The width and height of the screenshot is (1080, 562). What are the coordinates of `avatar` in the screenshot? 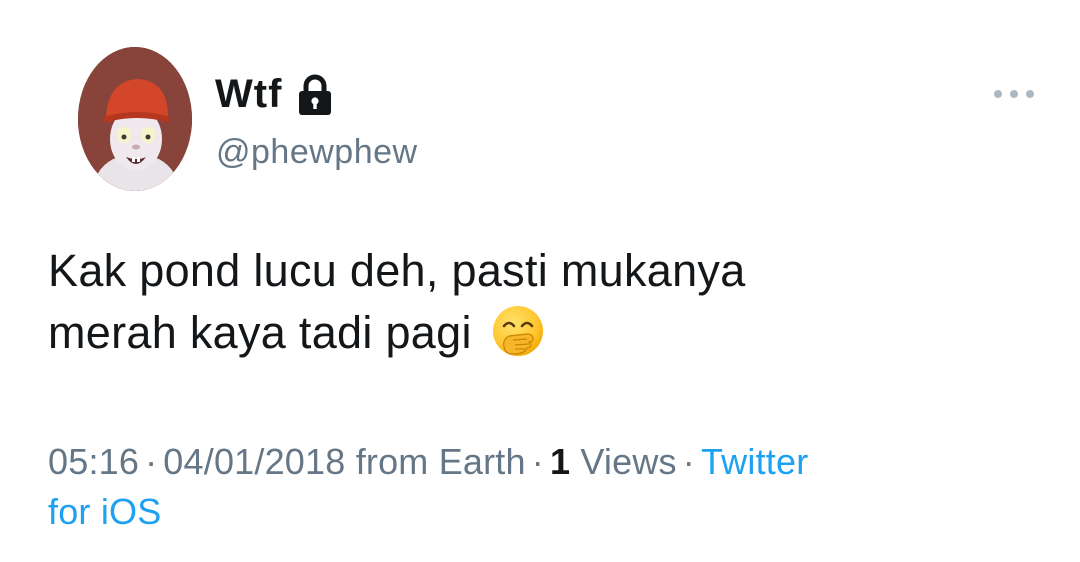 It's located at (135, 119).